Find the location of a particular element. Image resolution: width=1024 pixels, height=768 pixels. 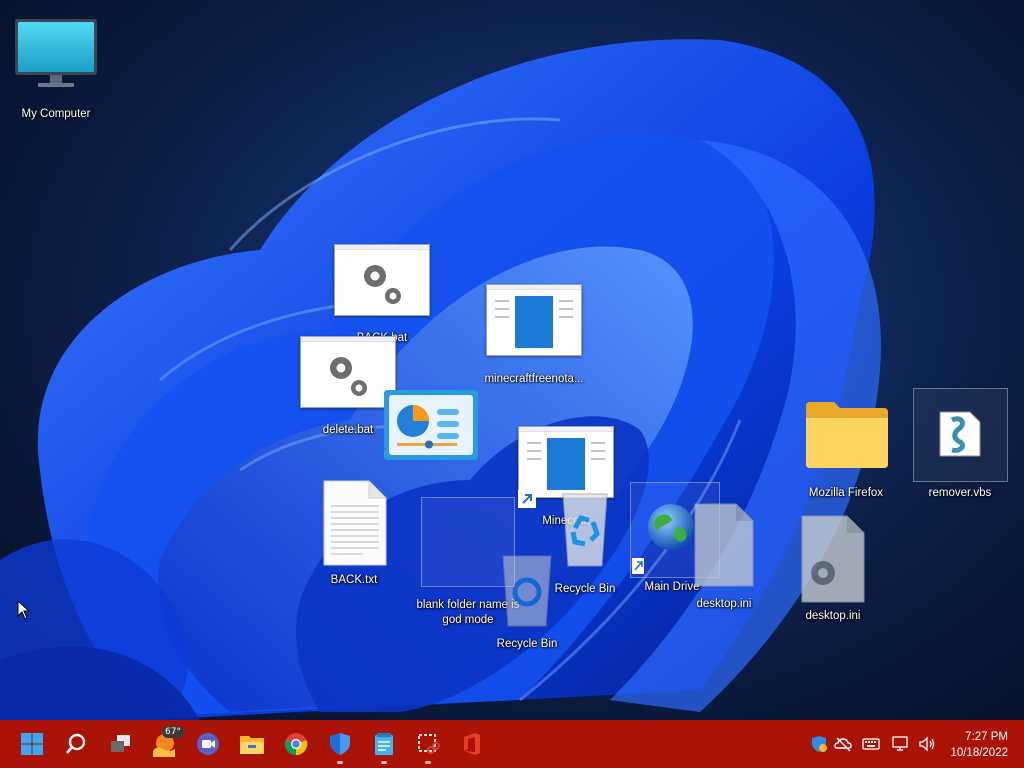

desktop-icon-delete-bat: delete.bat is located at coordinates (348, 388).